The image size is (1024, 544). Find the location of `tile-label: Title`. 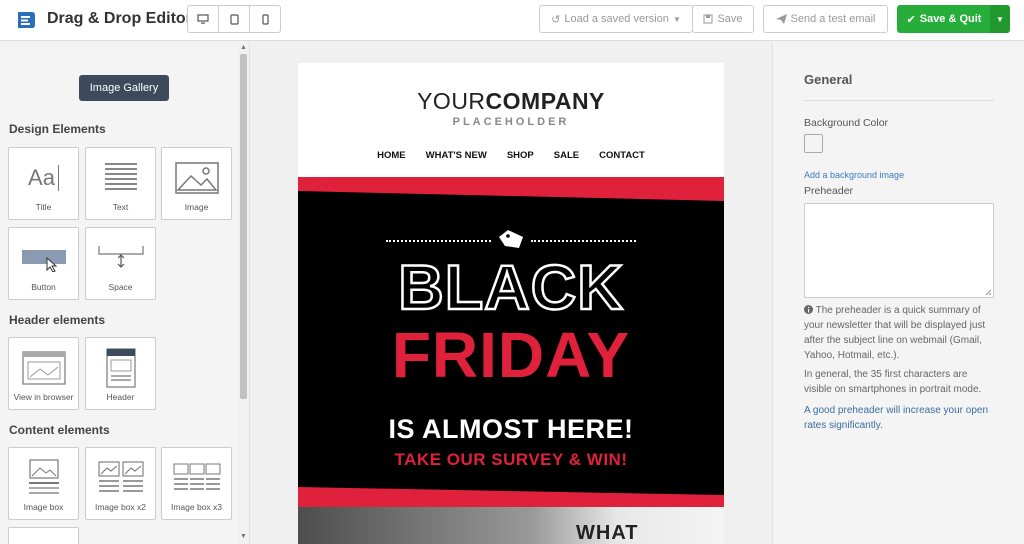

tile-label: Title is located at coordinates (43, 207).